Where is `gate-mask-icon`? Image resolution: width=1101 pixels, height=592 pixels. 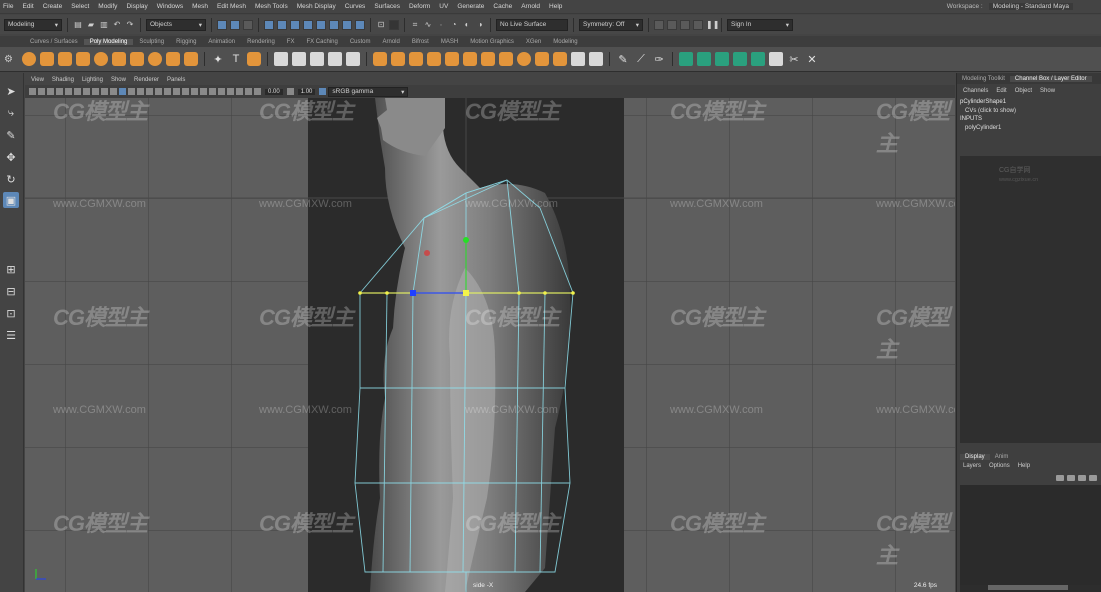 gate-mask-icon is located at coordinates (86, 91).